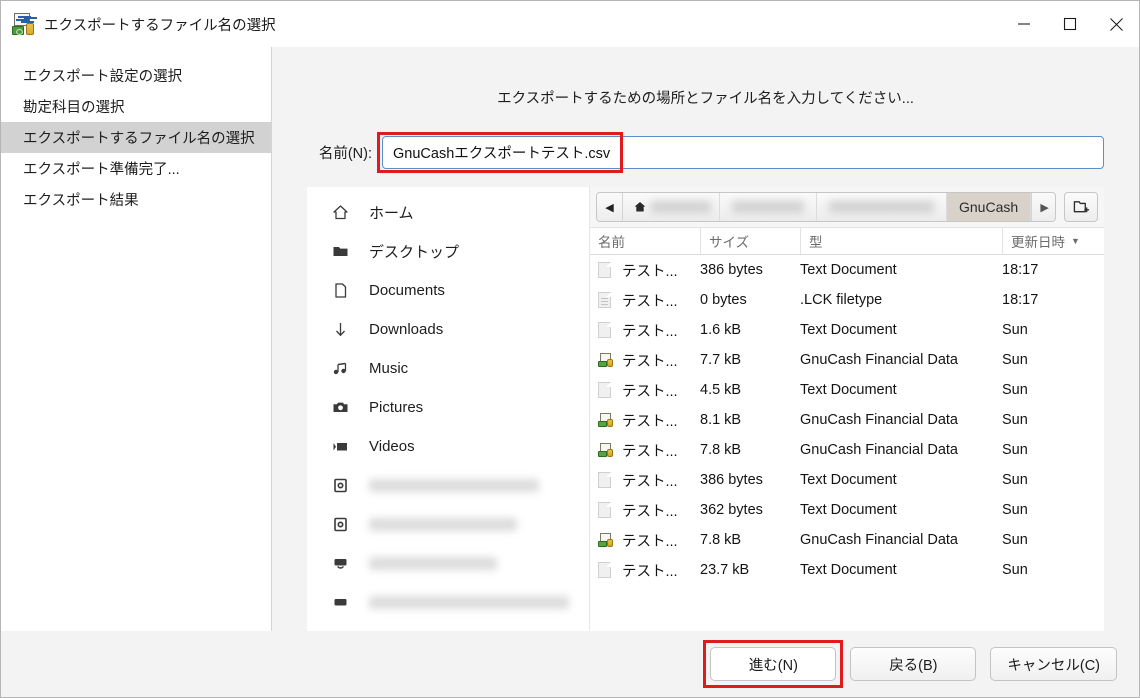 This screenshot has height=698, width=1140. I want to click on table-row: テスト... 23.7 kB Text Document Sun, so click(847, 570).